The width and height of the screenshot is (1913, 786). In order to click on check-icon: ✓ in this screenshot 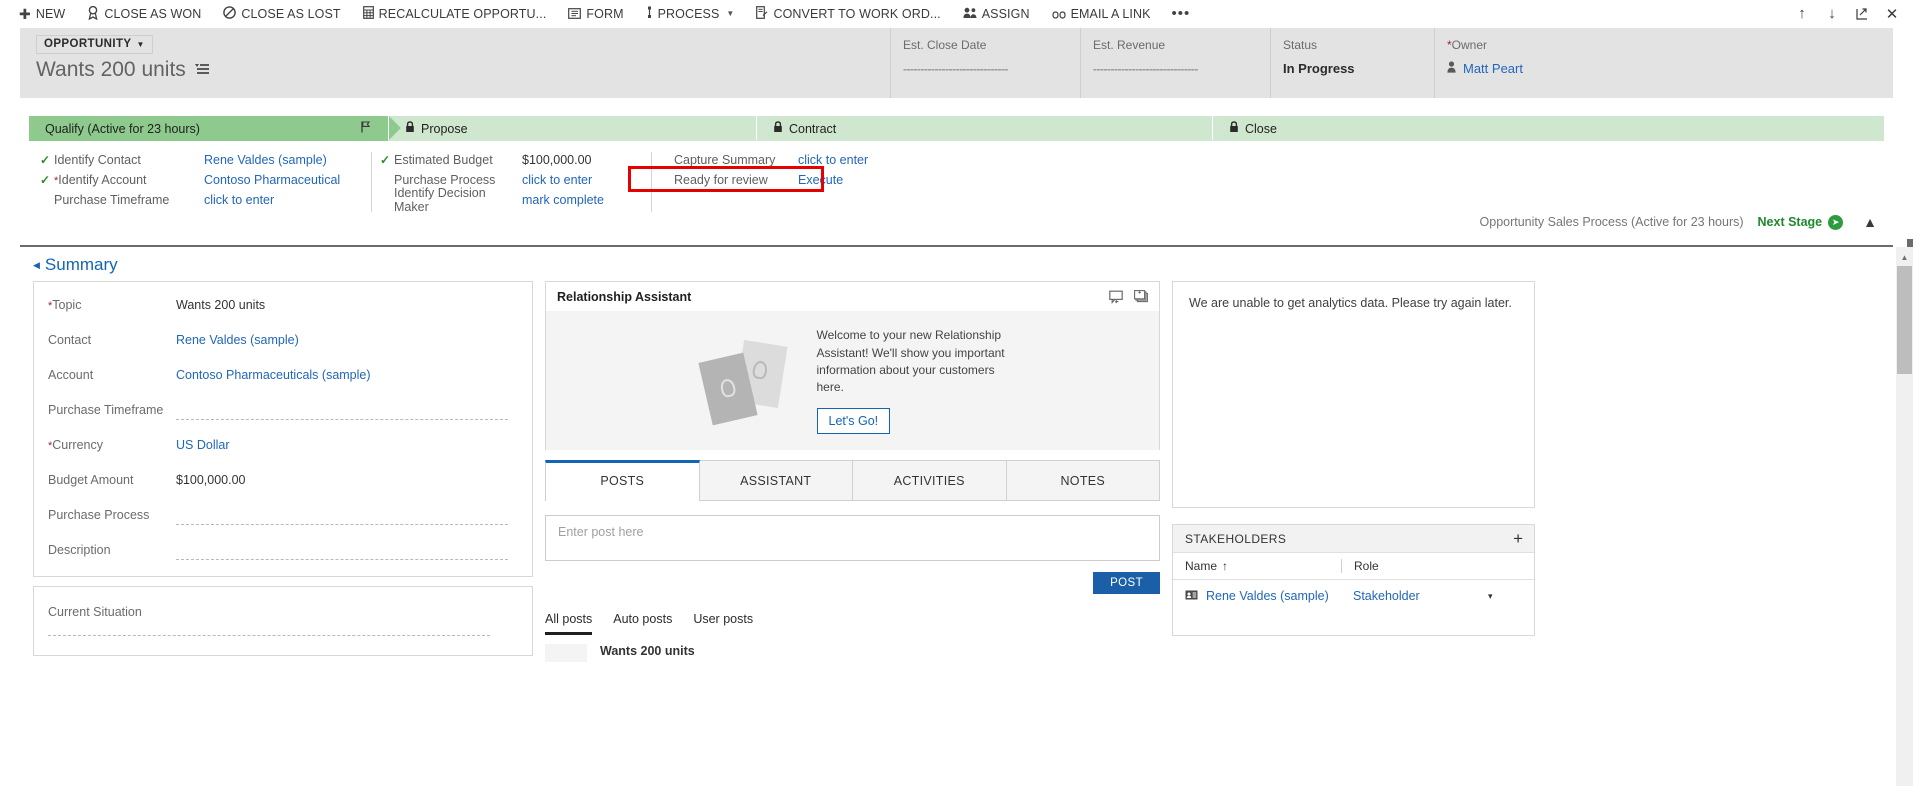, I will do `click(45, 180)`.